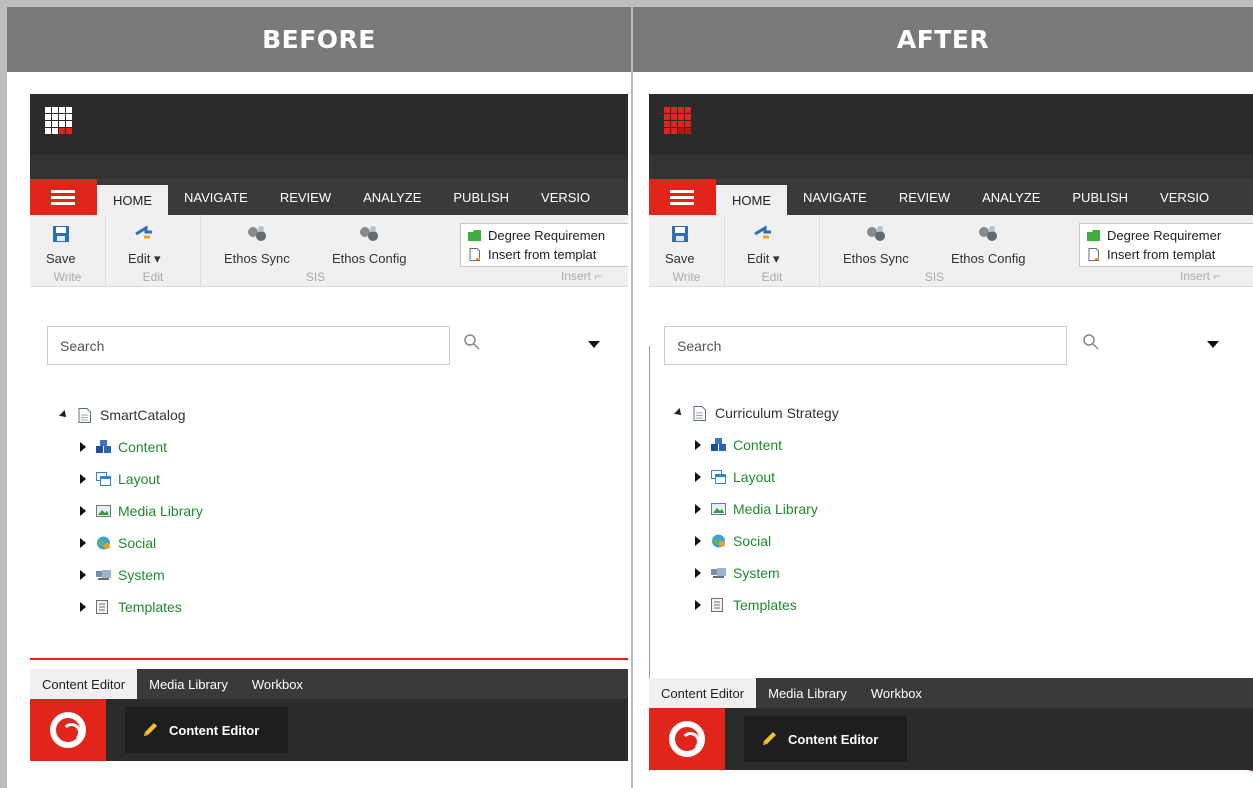 The height and width of the screenshot is (788, 1253). I want to click on panel-top-border, so click(943, 3).